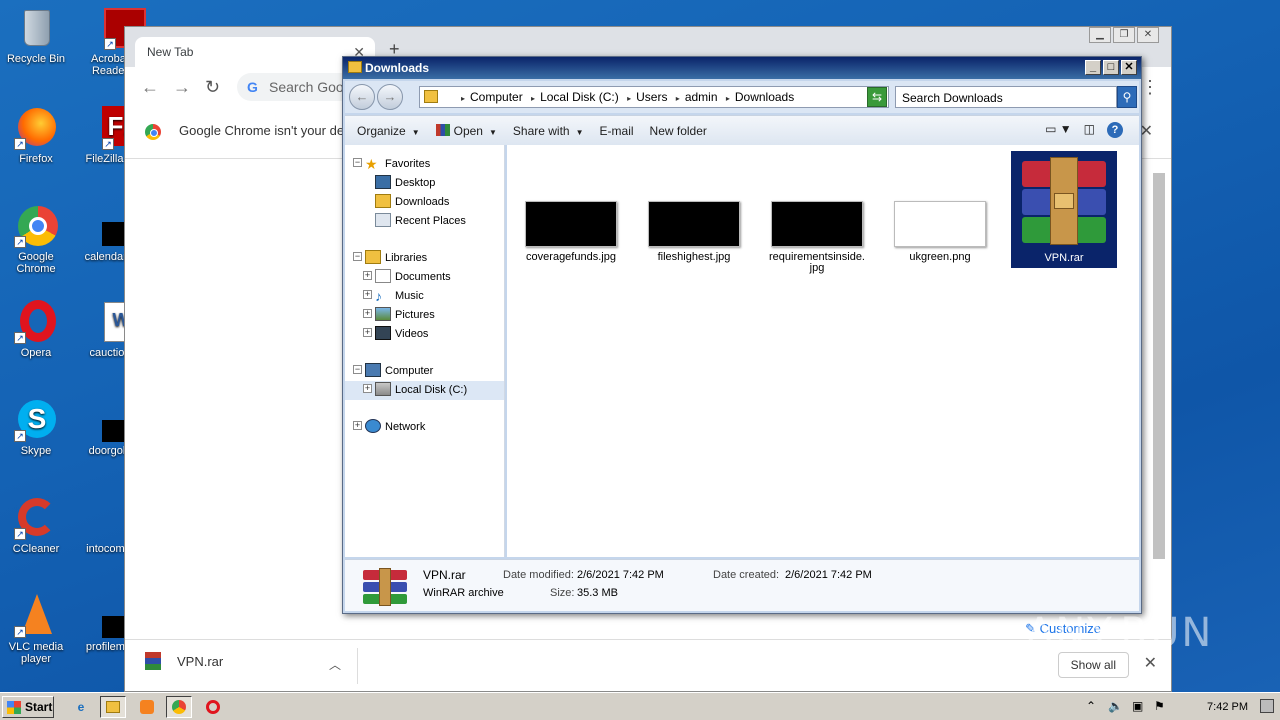 Image resolution: width=1280 pixels, height=720 pixels. I want to click on opera-icon, so click(213, 707).